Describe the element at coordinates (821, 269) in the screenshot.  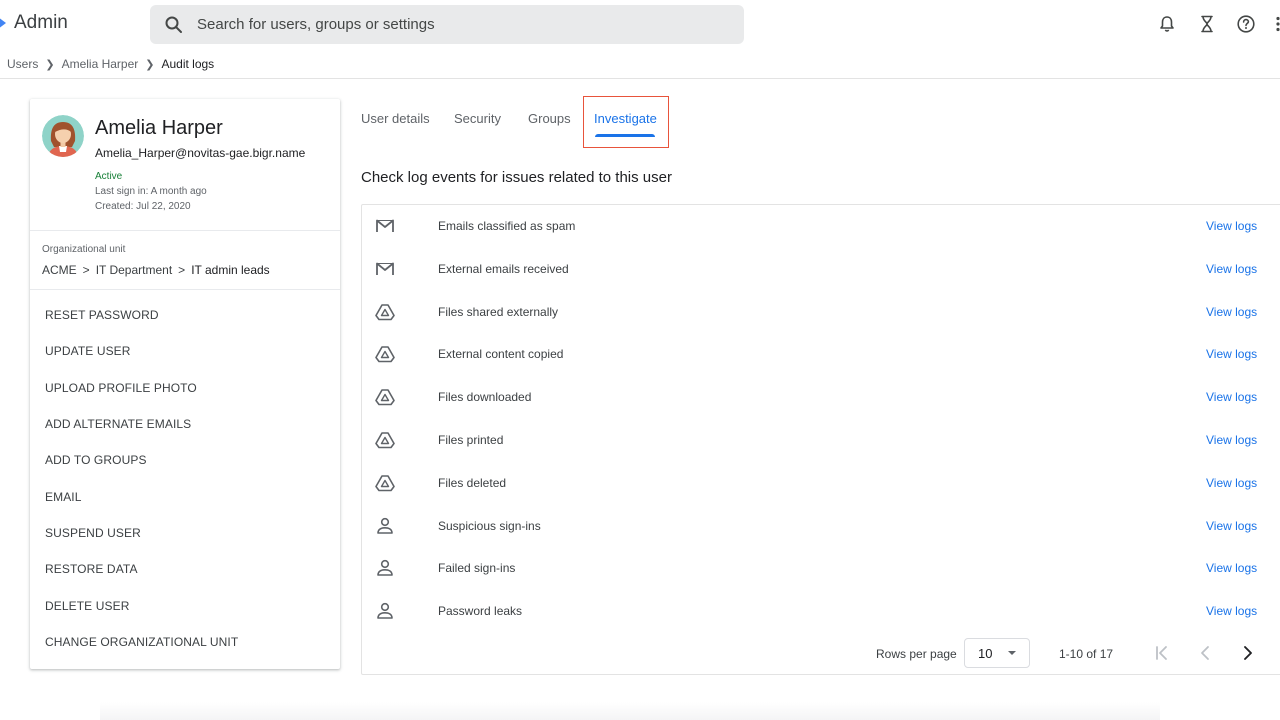
I see `table-row: External emails received View logs` at that location.